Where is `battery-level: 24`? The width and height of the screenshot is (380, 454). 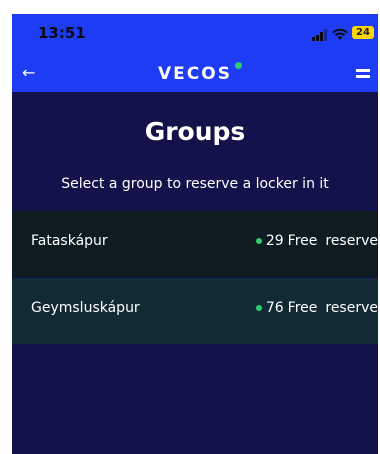 battery-level: 24 is located at coordinates (363, 32).